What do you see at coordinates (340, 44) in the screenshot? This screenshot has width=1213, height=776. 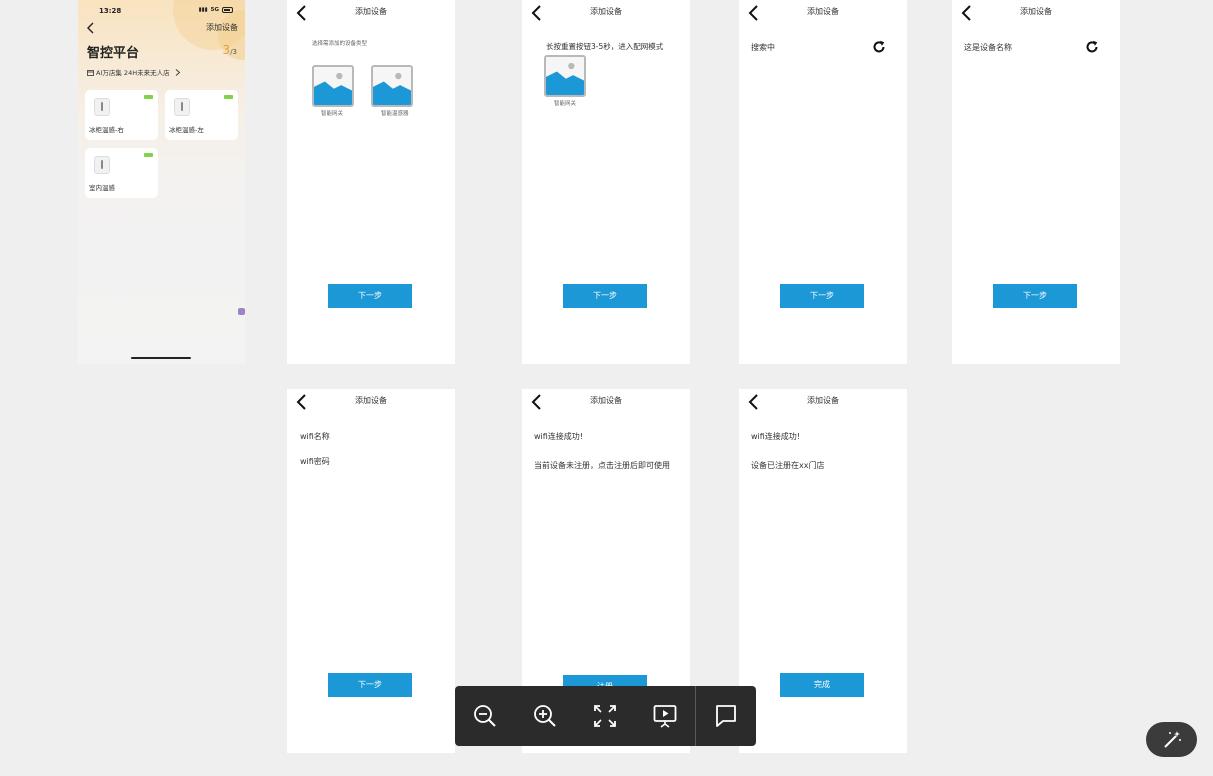 I see `hint-text: 选择需添加的设备类型` at bounding box center [340, 44].